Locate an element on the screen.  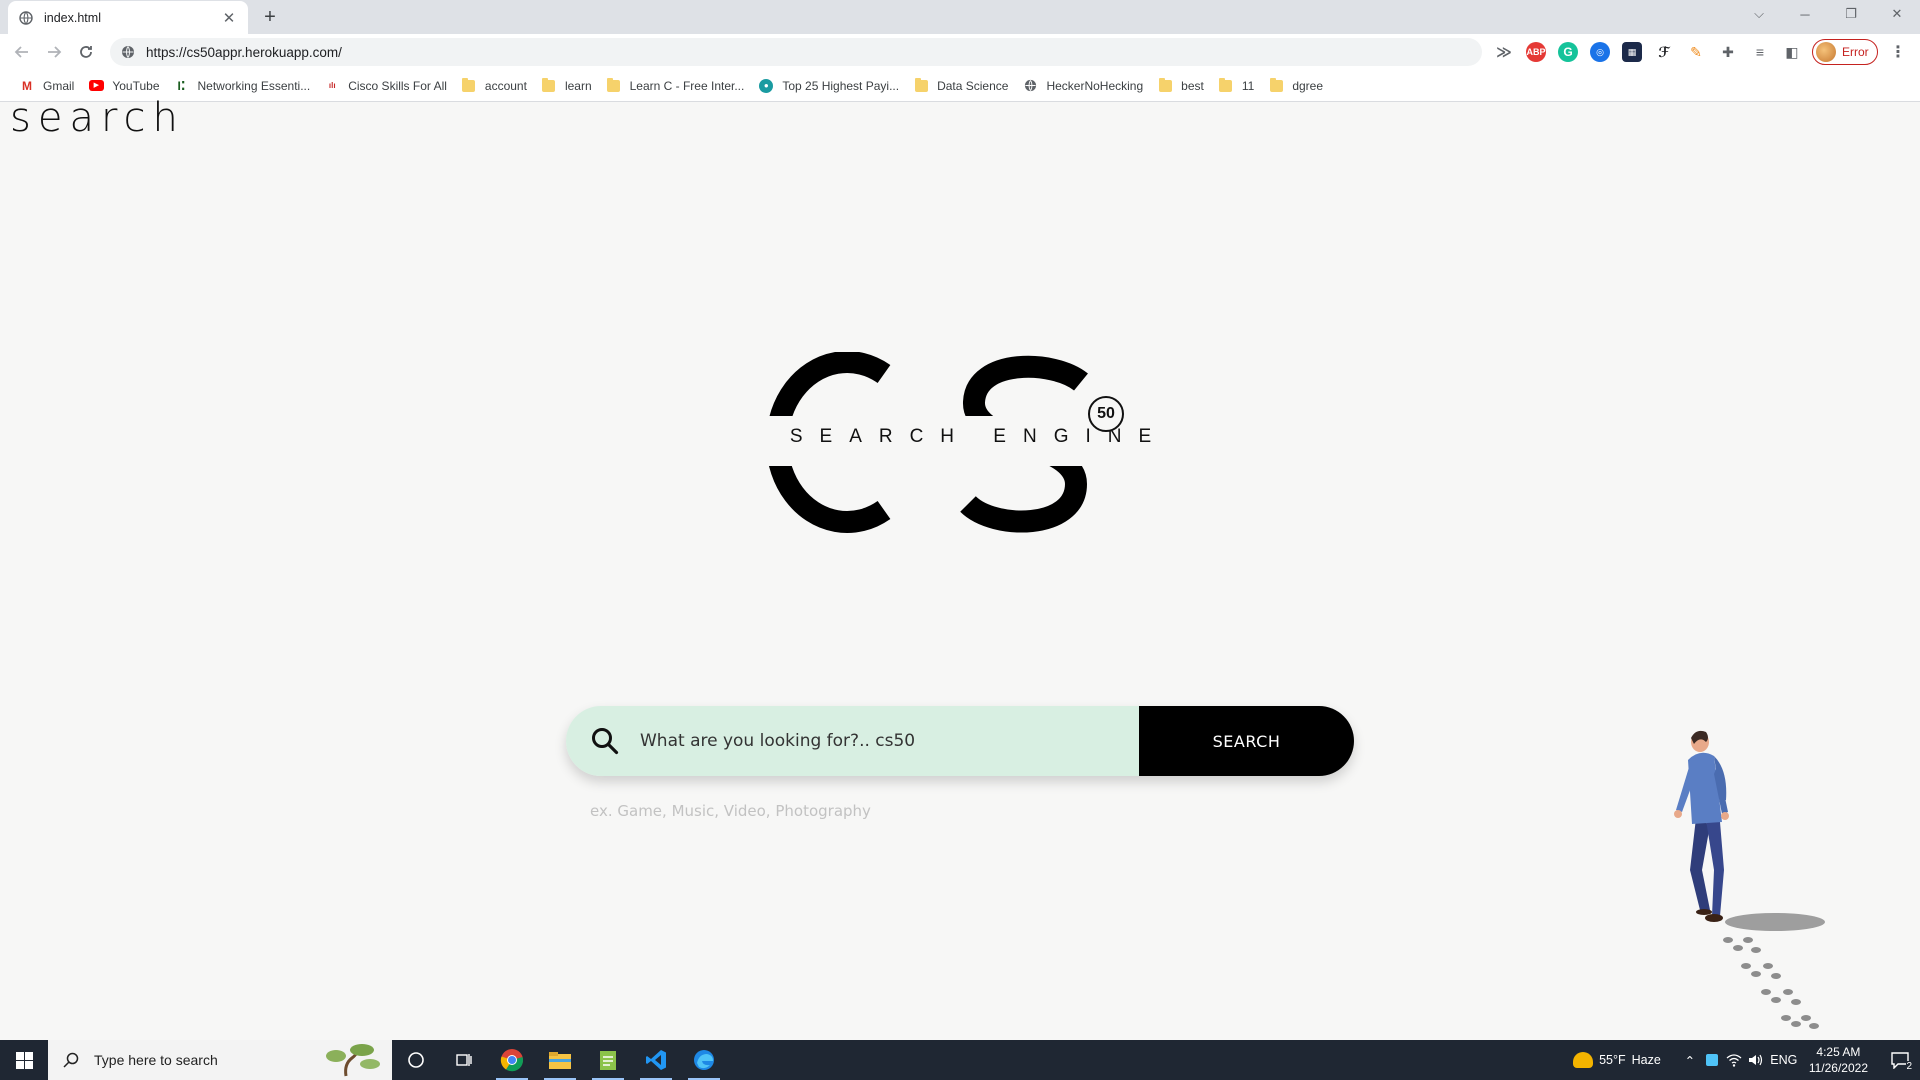
clock-time: 4:25 AM is located at coordinates (1838, 1052).